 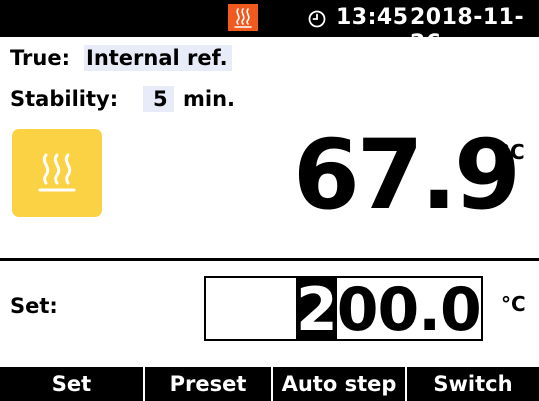 What do you see at coordinates (34, 306) in the screenshot?
I see `setpoint-label: Set:` at bounding box center [34, 306].